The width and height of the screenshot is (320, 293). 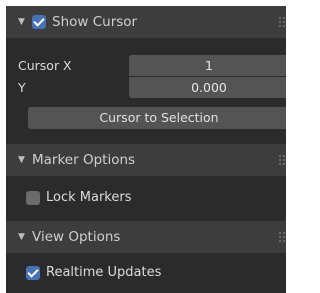 What do you see at coordinates (146, 237) in the screenshot?
I see `view-options-header: ▼ View Options` at bounding box center [146, 237].